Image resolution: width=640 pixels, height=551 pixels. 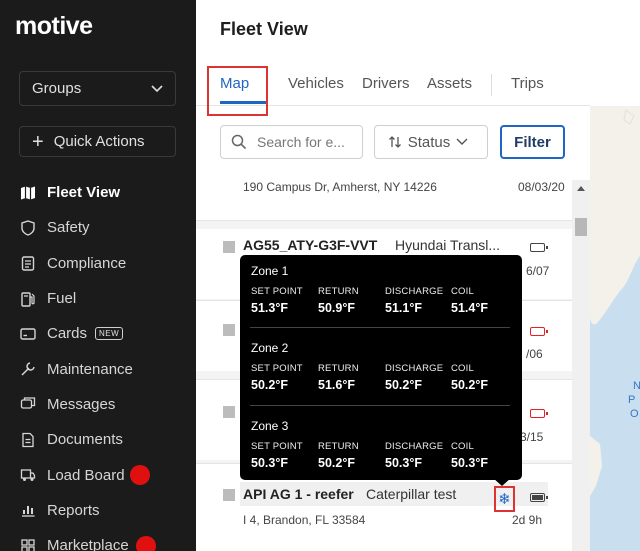 What do you see at coordinates (73, 510) in the screenshot?
I see `sidebar-item-label: Reports` at bounding box center [73, 510].